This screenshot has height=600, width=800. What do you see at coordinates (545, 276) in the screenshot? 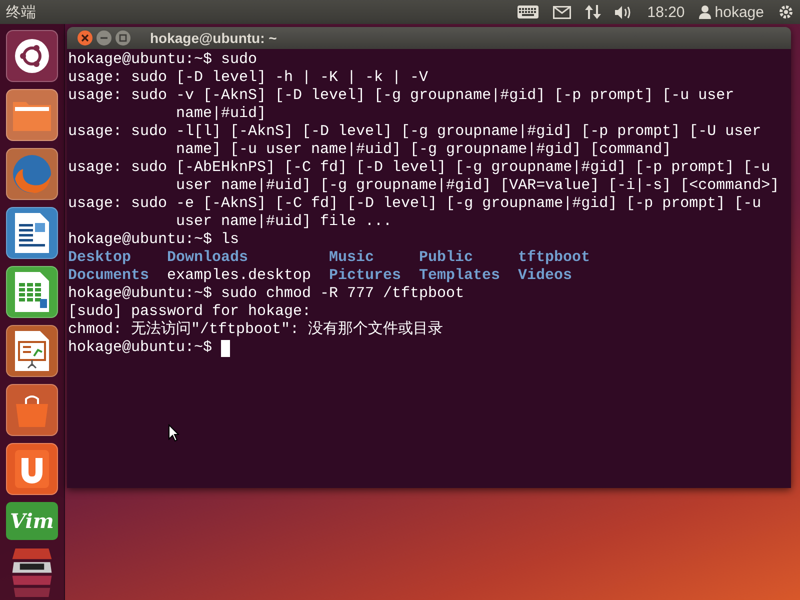
I see `directory-name: Videos` at bounding box center [545, 276].